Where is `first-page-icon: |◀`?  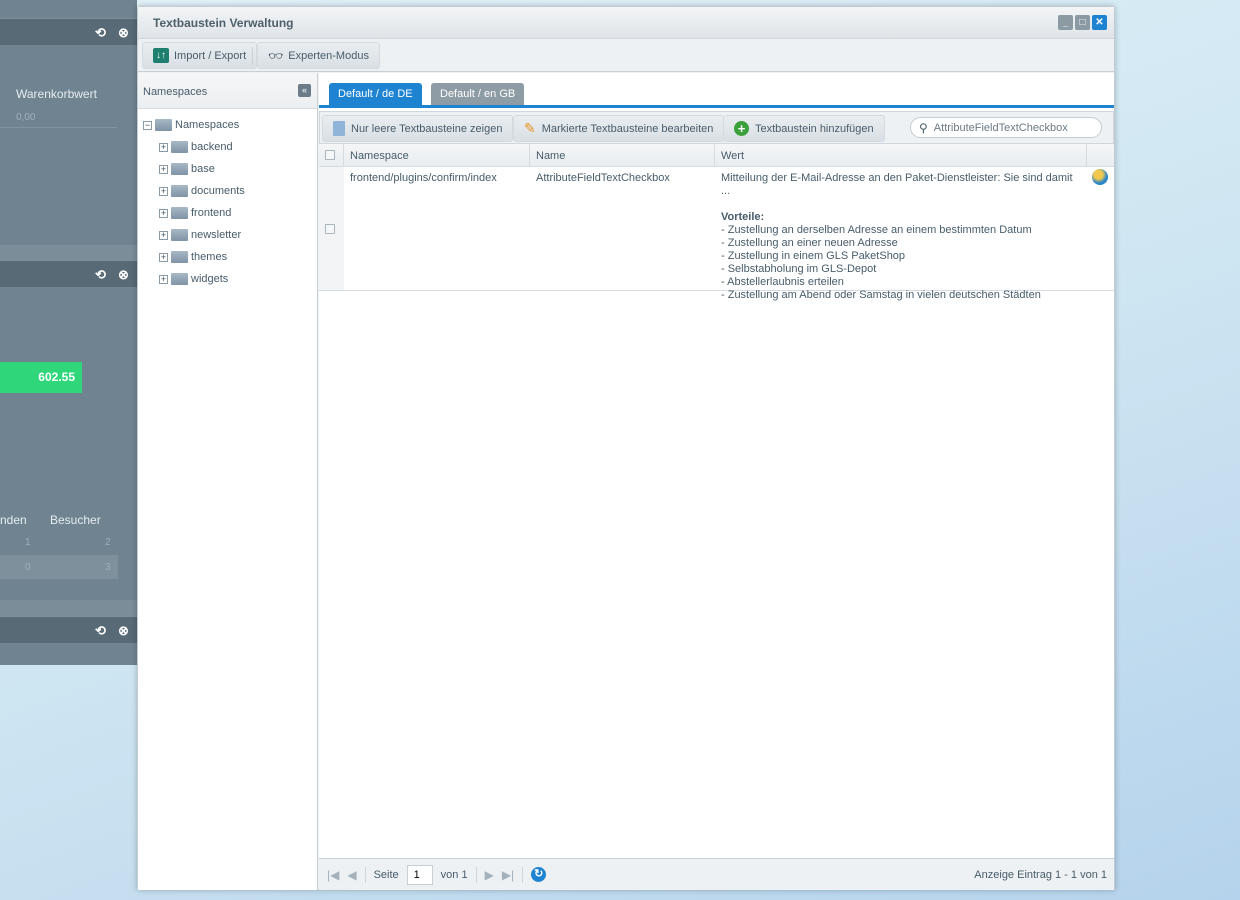 first-page-icon: |◀ is located at coordinates (333, 875).